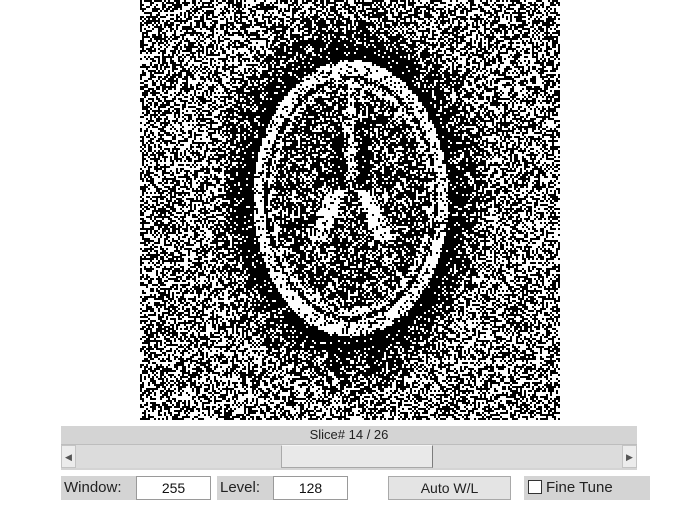 The image size is (700, 525). I want to click on scrollbar-thumb, so click(357, 456).